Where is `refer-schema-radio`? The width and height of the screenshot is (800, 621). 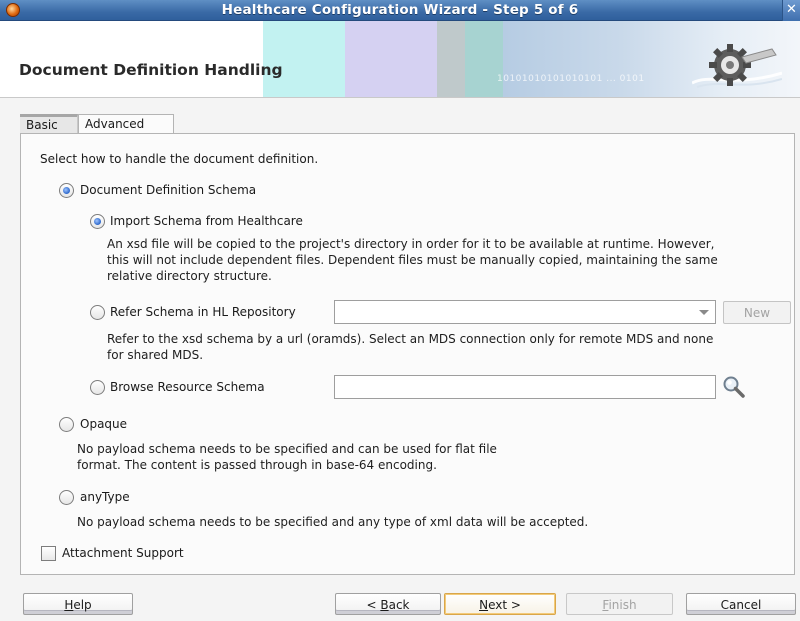 refer-schema-radio is located at coordinates (97, 312).